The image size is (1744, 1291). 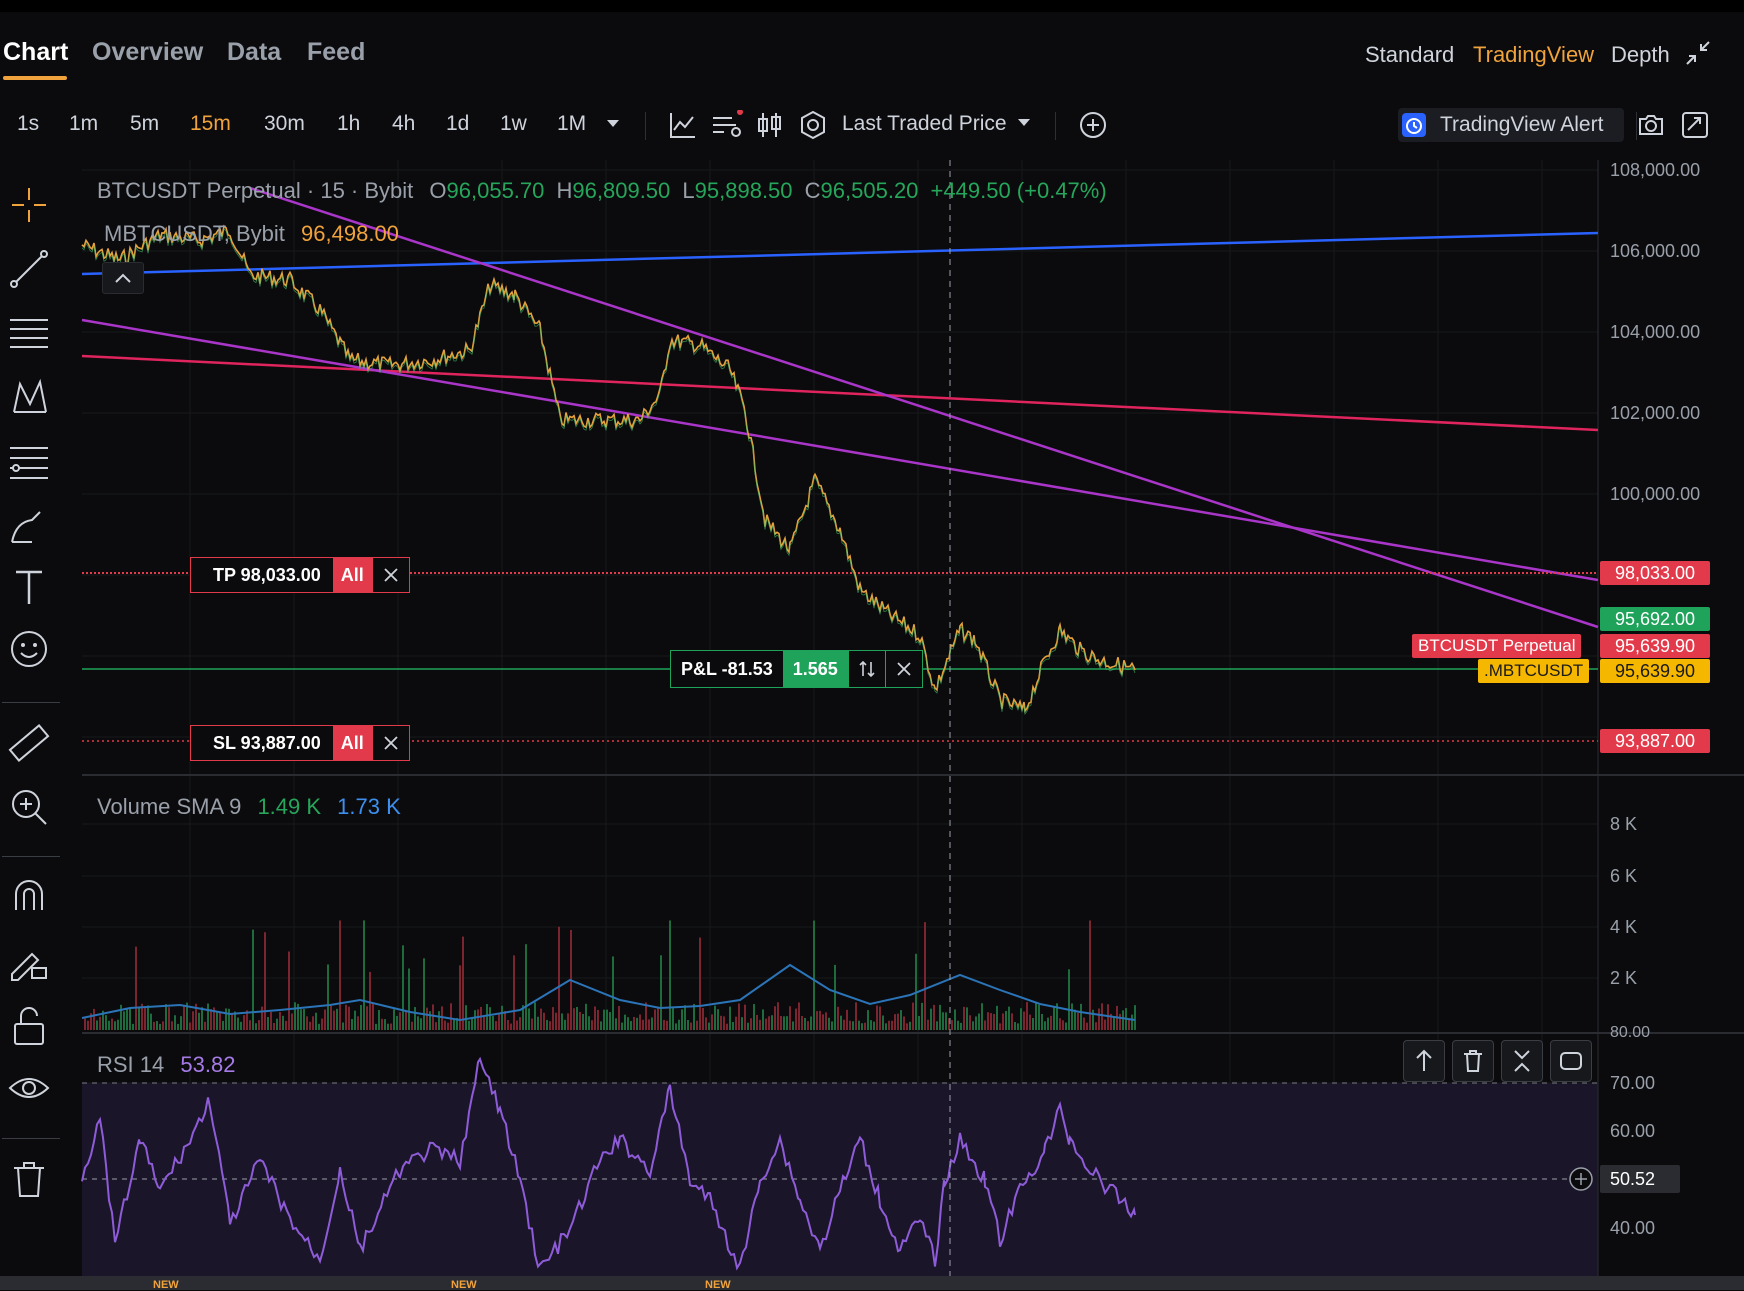 What do you see at coordinates (251, 234) in the screenshot?
I see `second-symbol-legend: MBTCUSDT, Bybit 96,498.00` at bounding box center [251, 234].